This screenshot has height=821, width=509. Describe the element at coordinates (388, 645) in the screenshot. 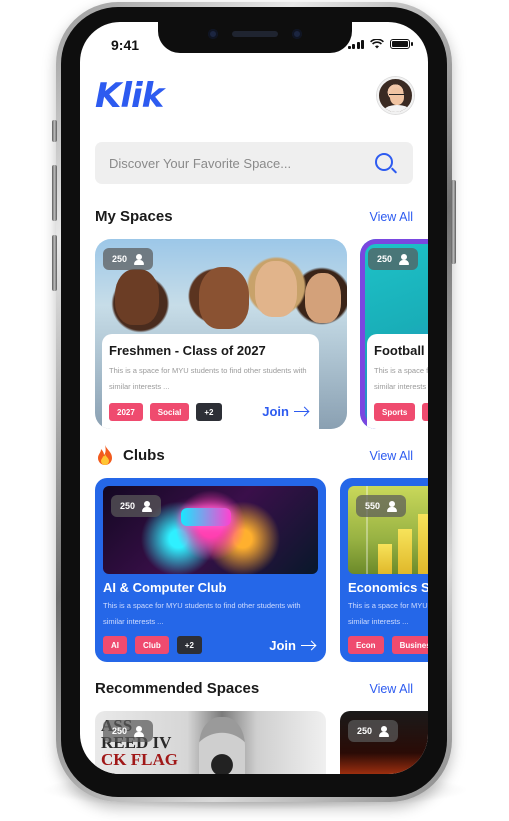

I see `club-tags: Econ Business` at that location.